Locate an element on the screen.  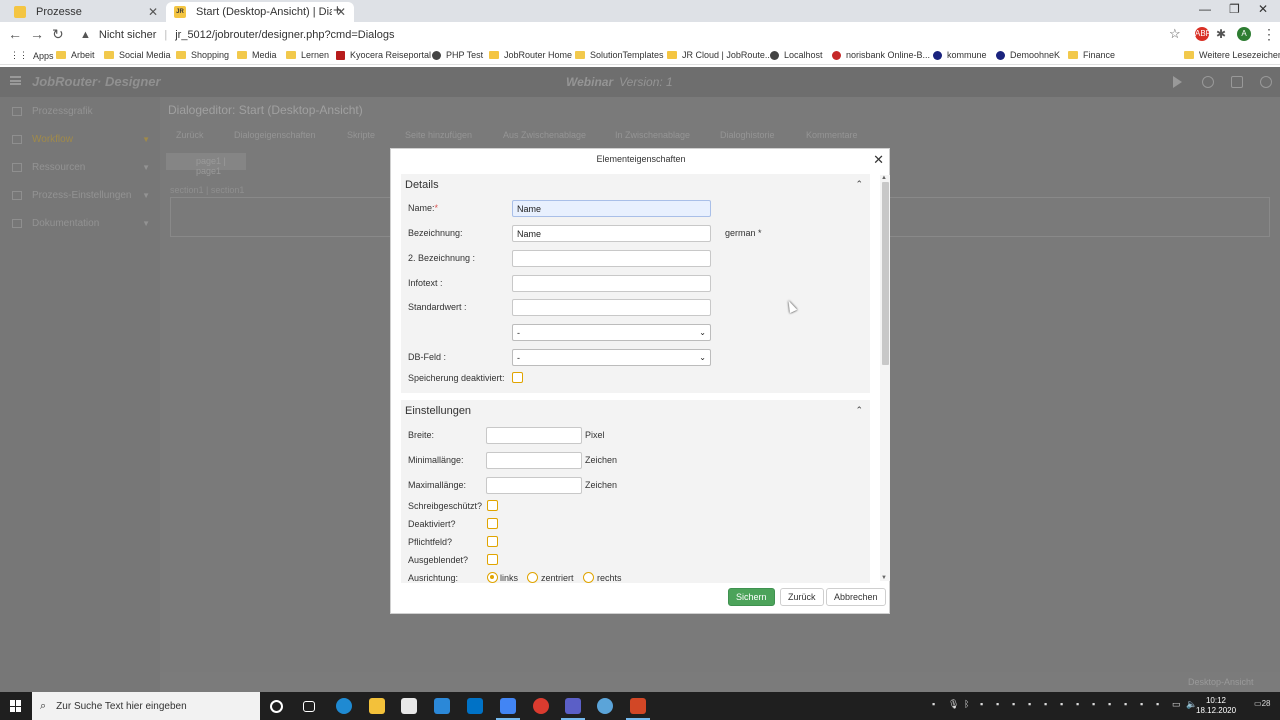
breite-input is located at coordinates (534, 435).